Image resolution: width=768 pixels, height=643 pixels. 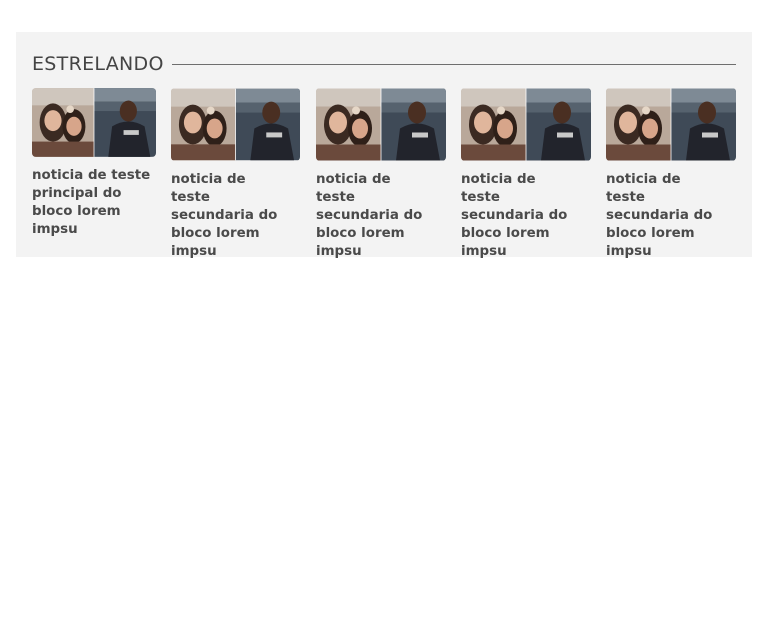 I want to click on section-header: ESTRELANDO, so click(x=384, y=64).